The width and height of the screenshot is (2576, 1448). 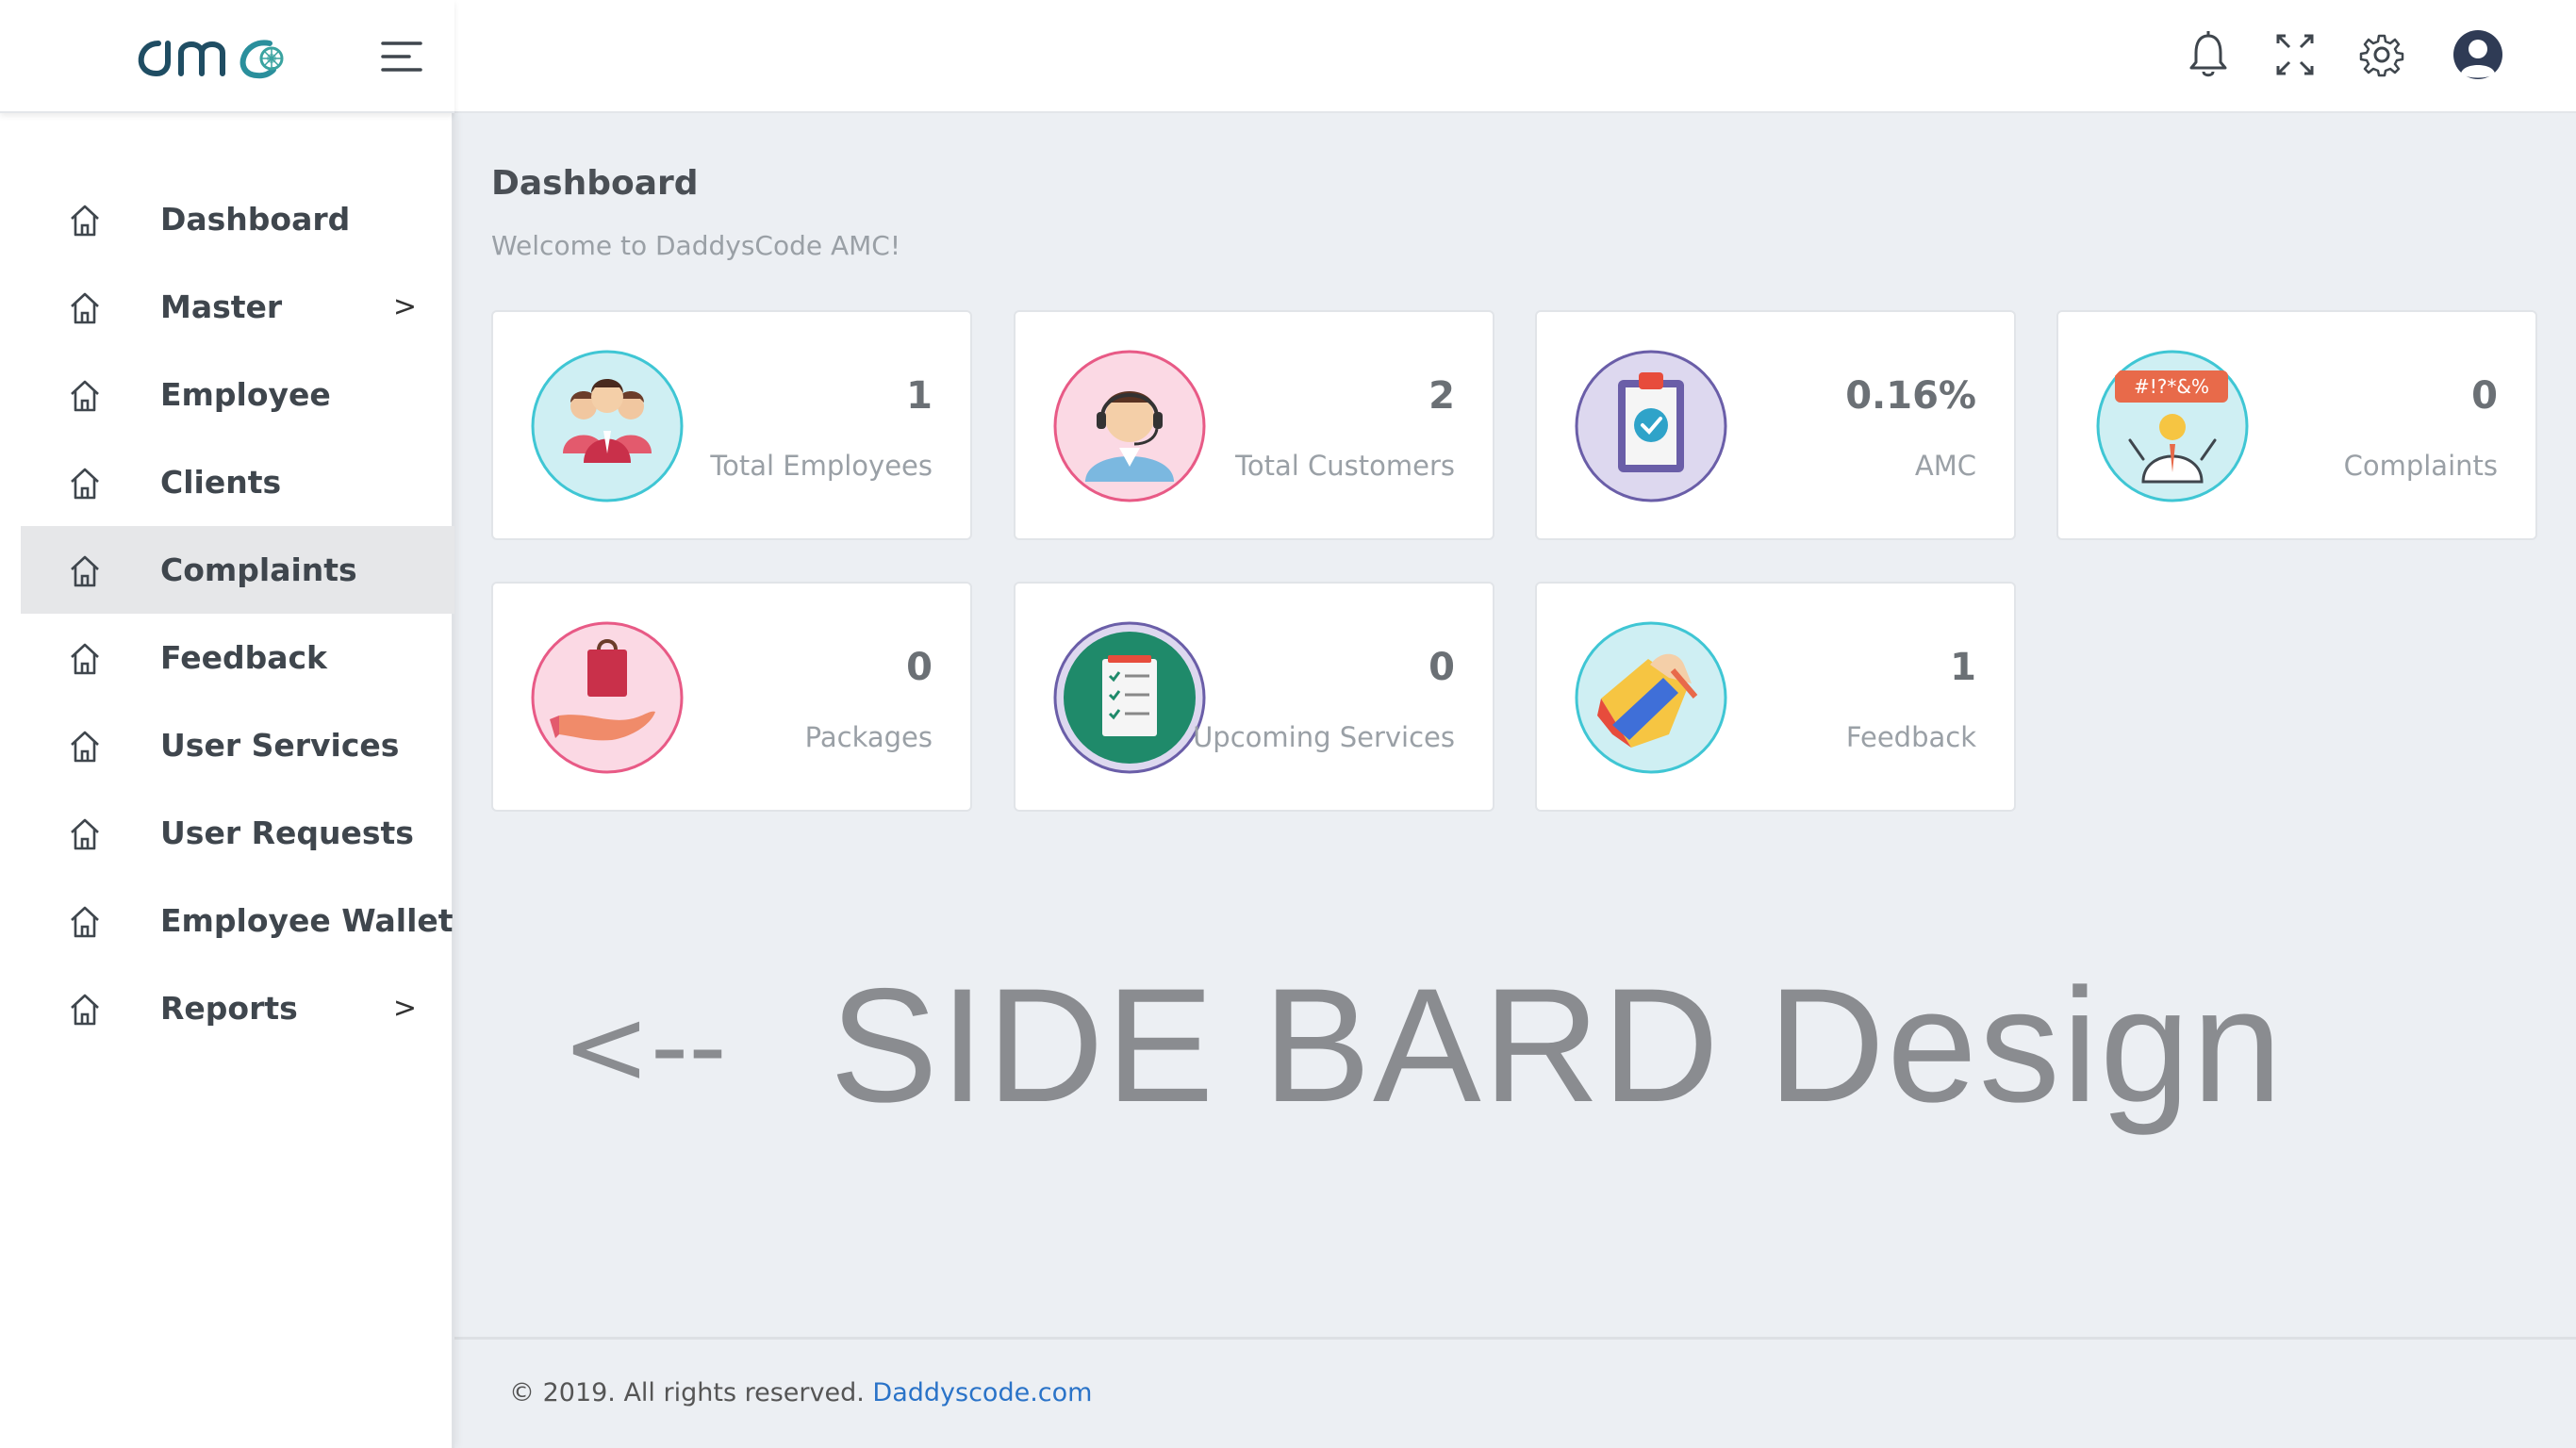 What do you see at coordinates (595, 183) in the screenshot?
I see `page-title: Dashboard` at bounding box center [595, 183].